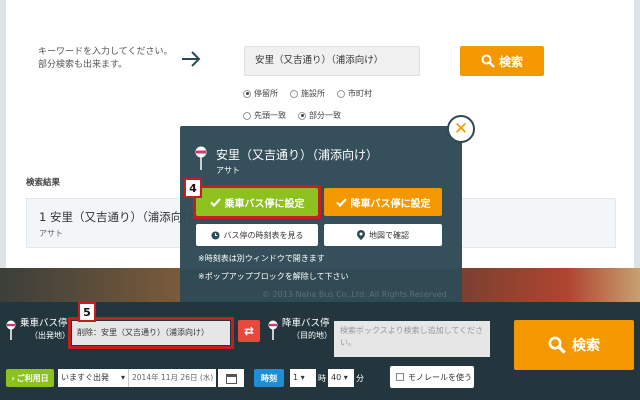 The image size is (640, 400). What do you see at coordinates (390, 204) in the screenshot?
I see `set-alighting-label: 降車バス停に設定` at bounding box center [390, 204].